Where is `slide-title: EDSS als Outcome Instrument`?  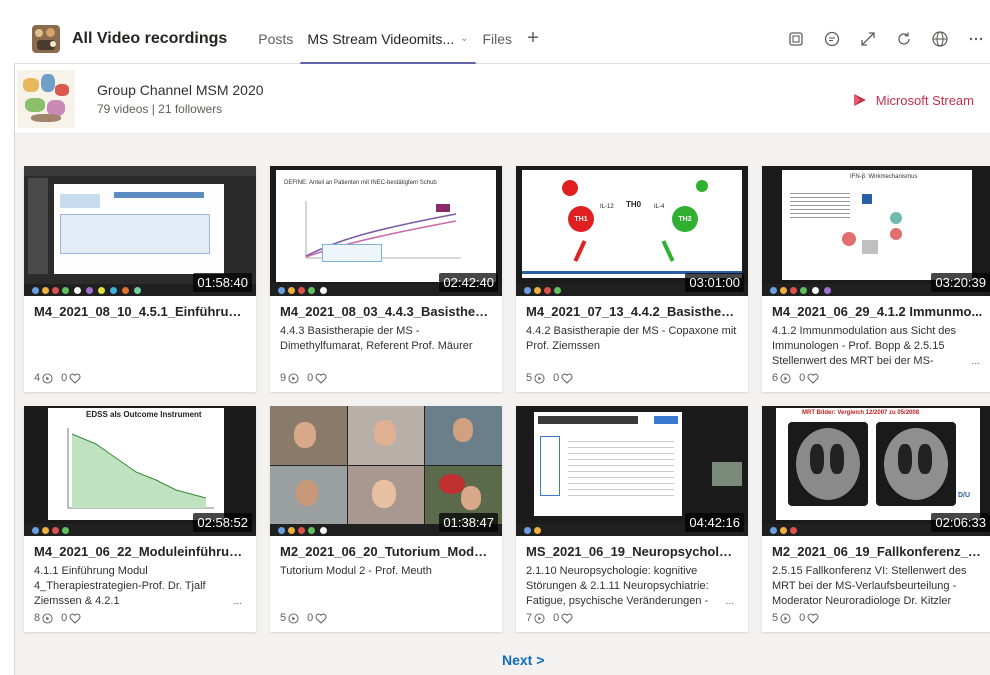 slide-title: EDSS als Outcome Instrument is located at coordinates (144, 414).